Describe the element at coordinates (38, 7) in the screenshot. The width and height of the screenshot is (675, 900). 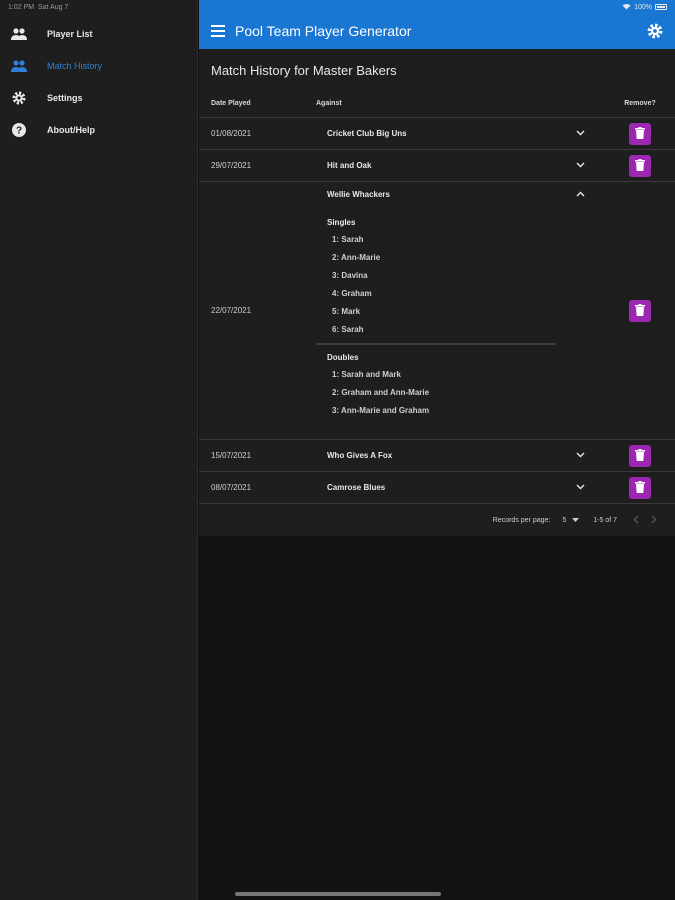
I see `status-time: 1:02 PM Sat Aug 7` at that location.